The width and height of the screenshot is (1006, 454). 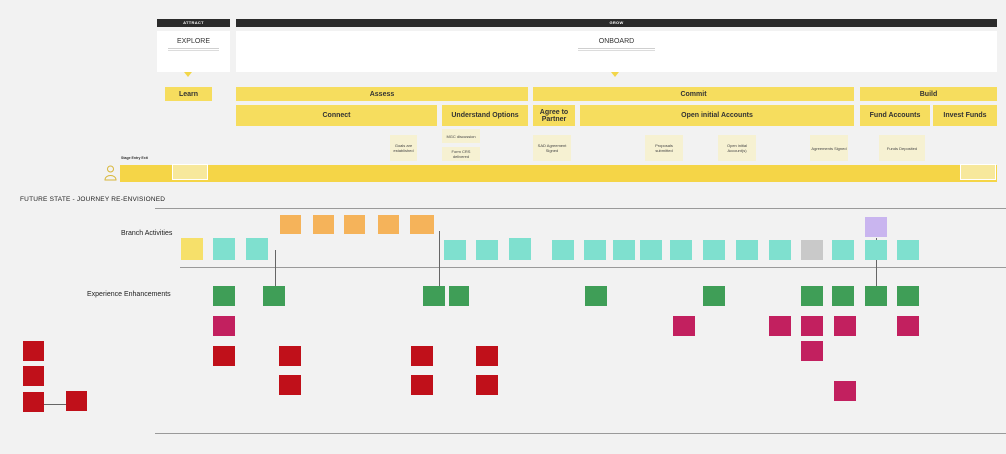 I want to click on note-open-initial: Open initial Account(s), so click(x=737, y=148).